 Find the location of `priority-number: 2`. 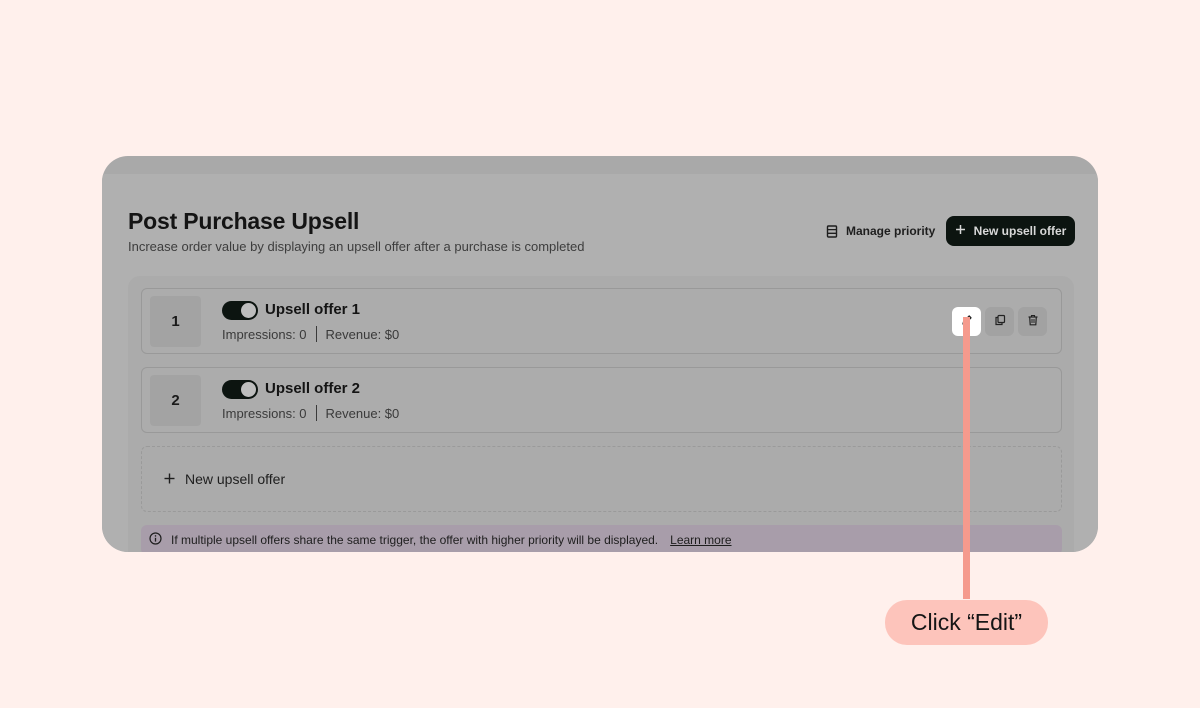

priority-number: 2 is located at coordinates (175, 400).